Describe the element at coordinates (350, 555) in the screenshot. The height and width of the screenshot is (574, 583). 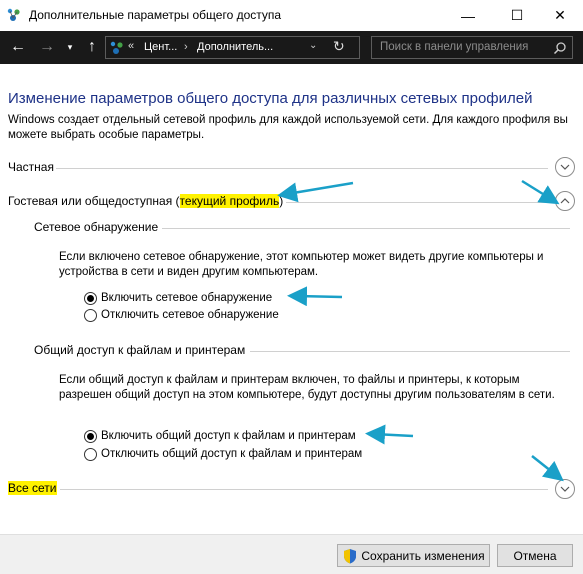
I see `uac-shield-icon` at that location.